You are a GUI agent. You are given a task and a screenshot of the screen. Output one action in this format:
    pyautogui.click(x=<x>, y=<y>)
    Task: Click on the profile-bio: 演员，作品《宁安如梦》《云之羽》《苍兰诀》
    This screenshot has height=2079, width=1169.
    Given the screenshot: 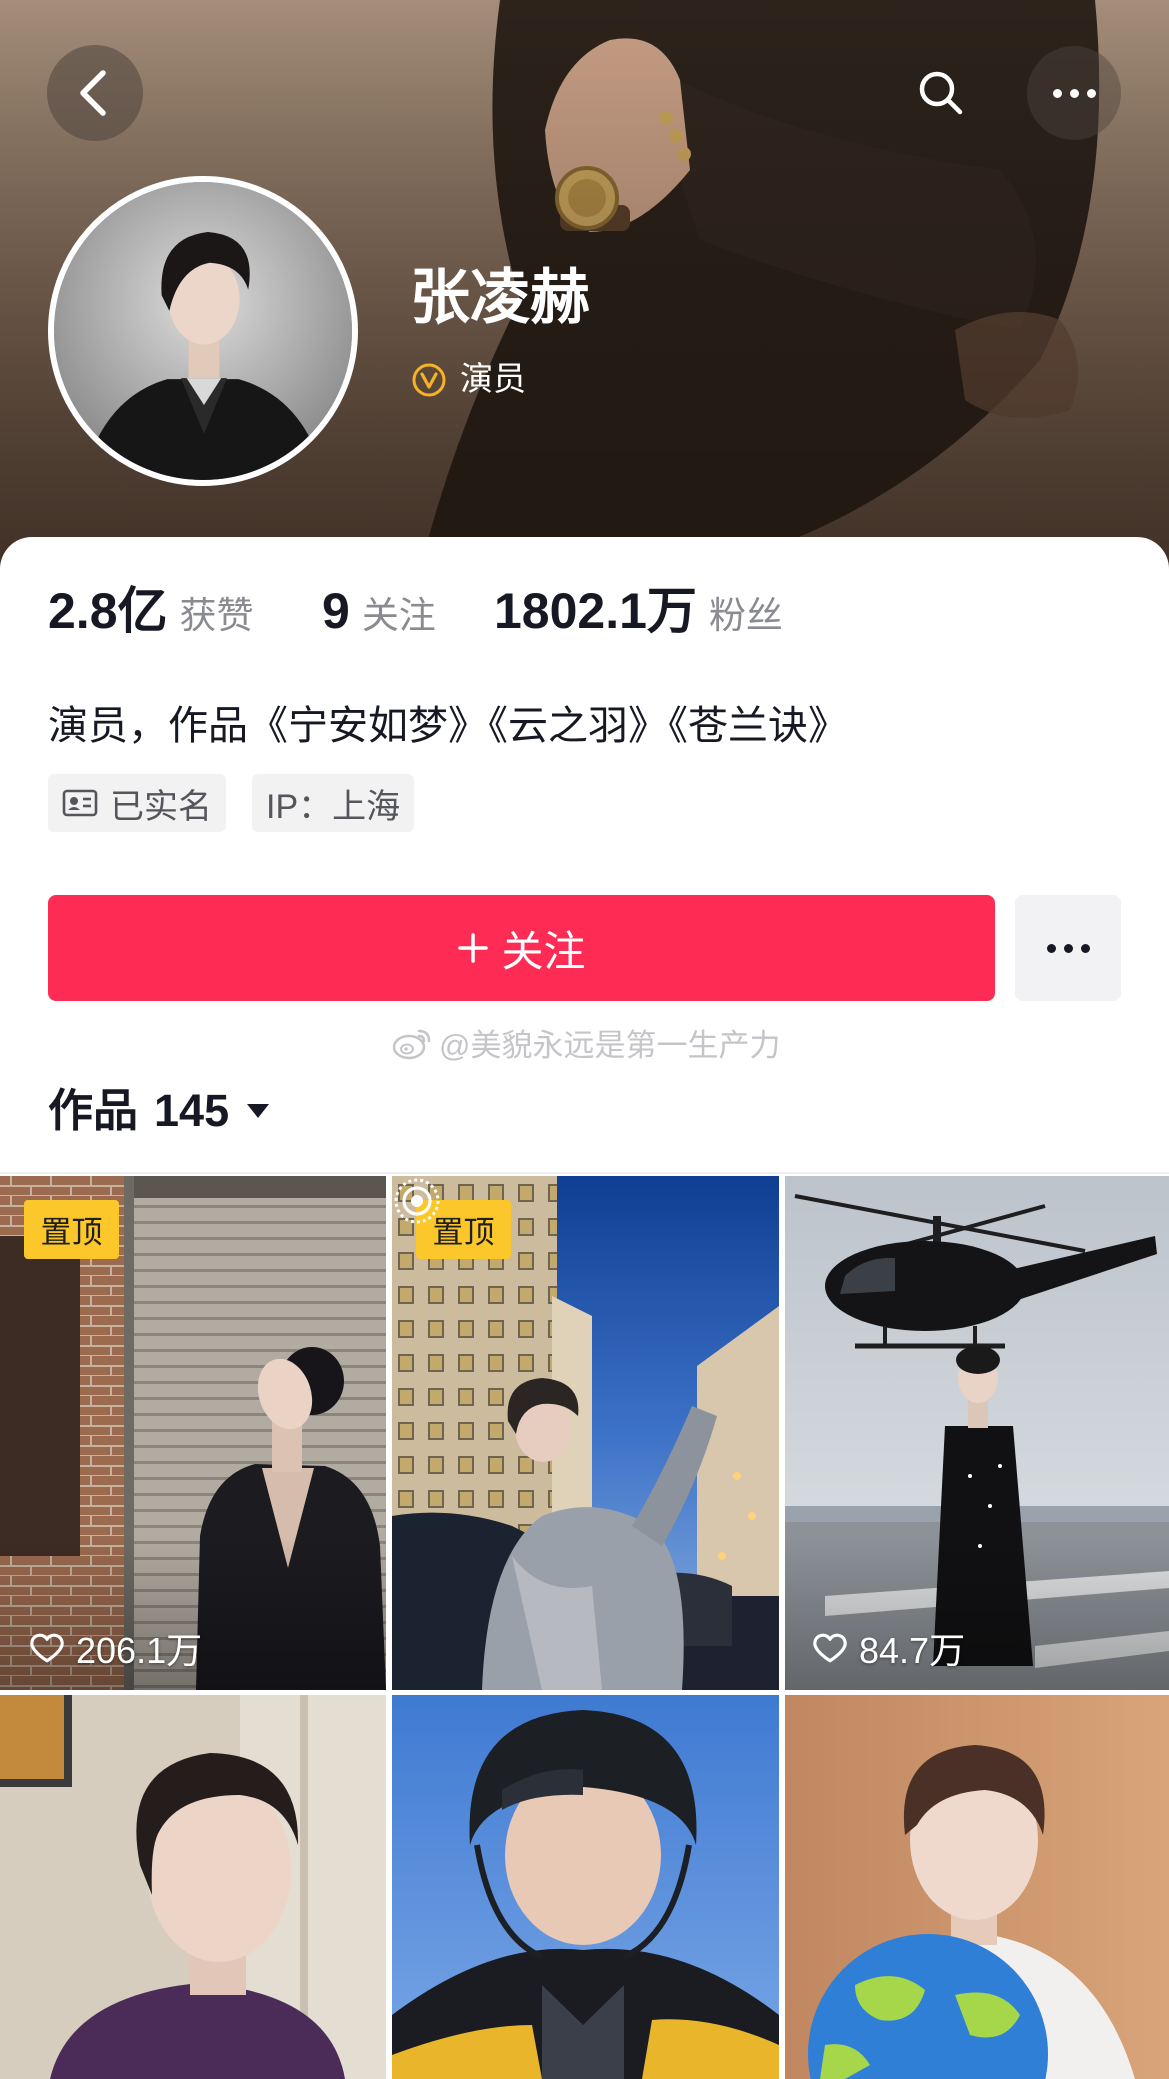 What is the action you would take?
    pyautogui.click(x=448, y=726)
    